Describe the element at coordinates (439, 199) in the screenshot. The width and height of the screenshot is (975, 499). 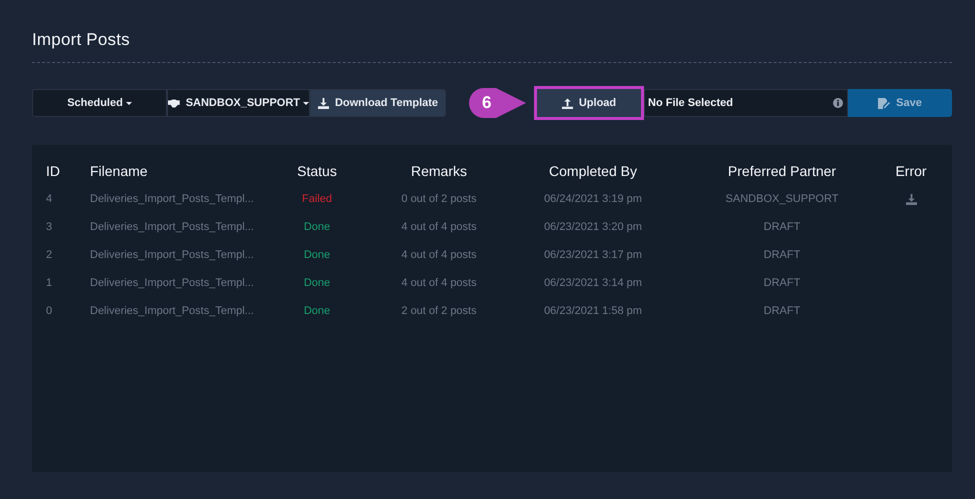
I see `table-cell-text: 0 out of 2 posts` at that location.